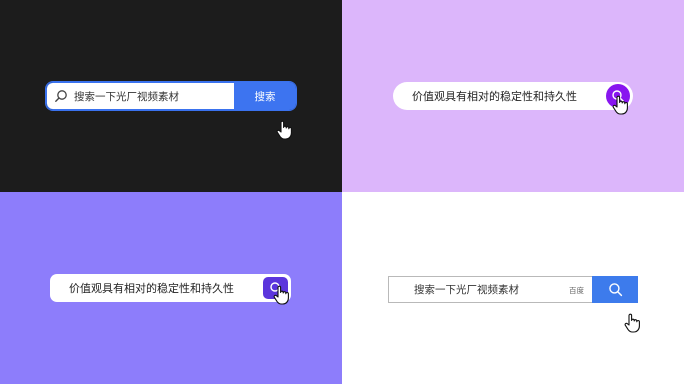 This screenshot has width=684, height=384. I want to click on search-bar: 搜索一下光厂视频素材 百度, so click(513, 289).